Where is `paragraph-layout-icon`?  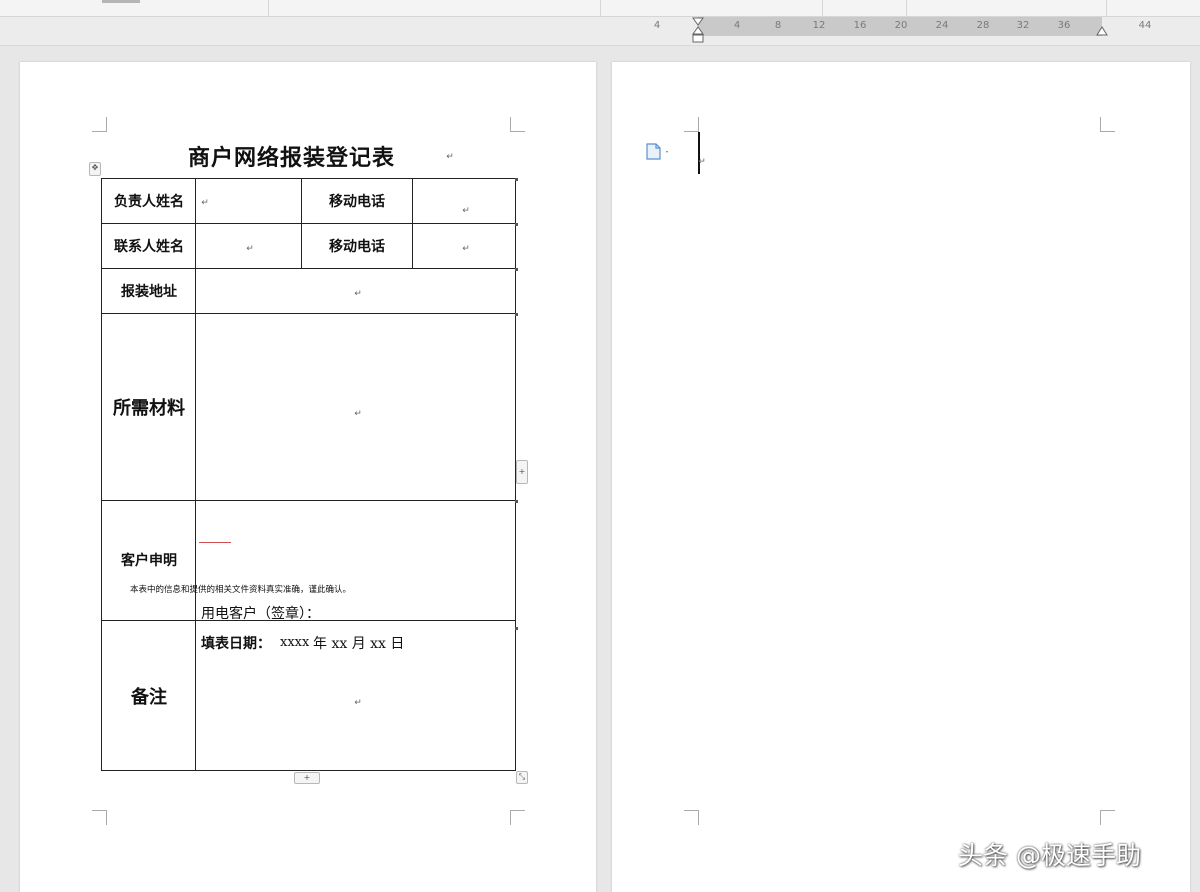 paragraph-layout-icon is located at coordinates (658, 152).